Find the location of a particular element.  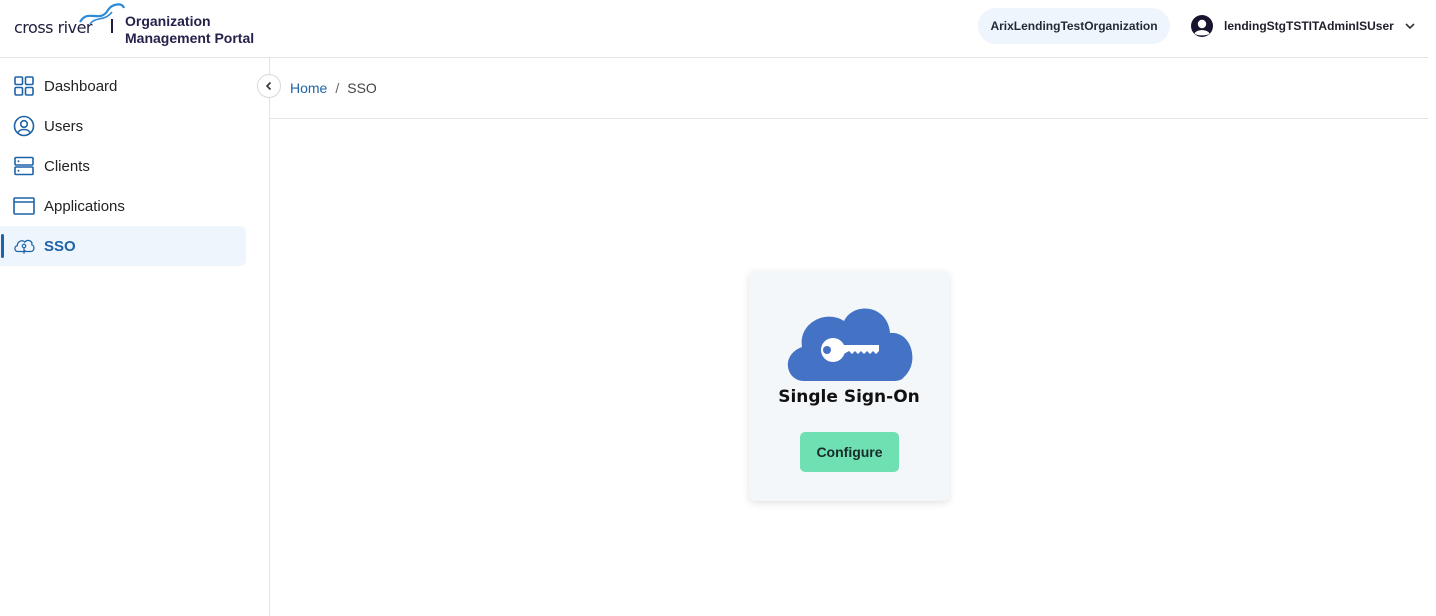

portal-title: Organization Management Portal is located at coordinates (189, 30).